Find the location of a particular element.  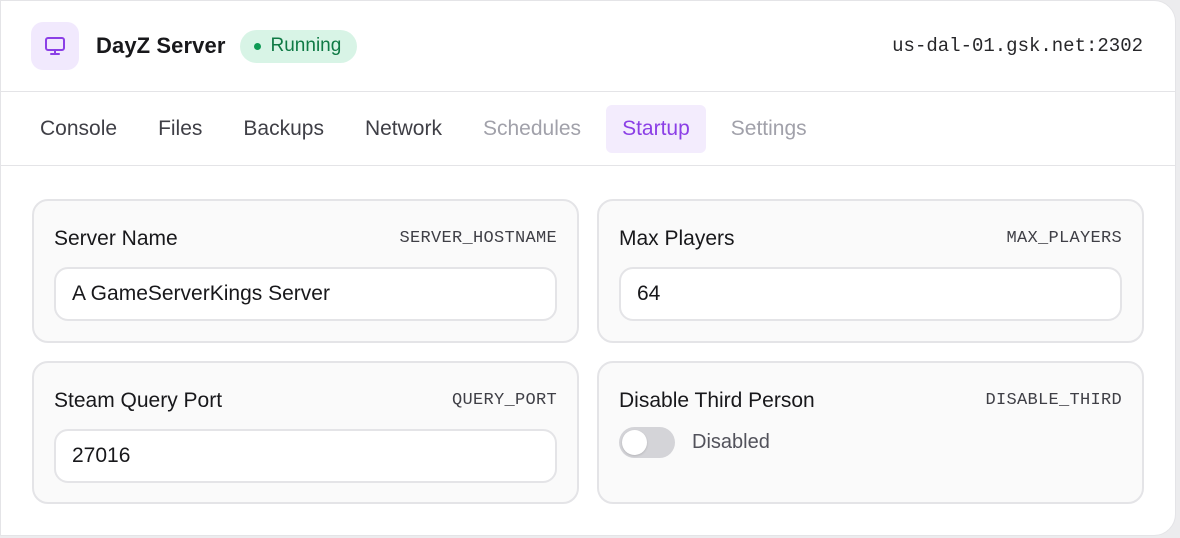

page-title: DayZ Server is located at coordinates (161, 45).